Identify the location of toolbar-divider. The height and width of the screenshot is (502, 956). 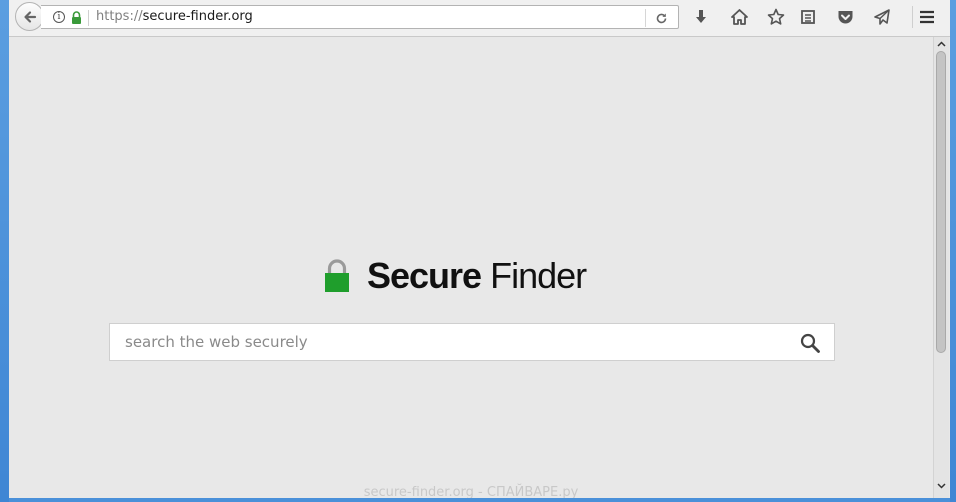
(912, 17).